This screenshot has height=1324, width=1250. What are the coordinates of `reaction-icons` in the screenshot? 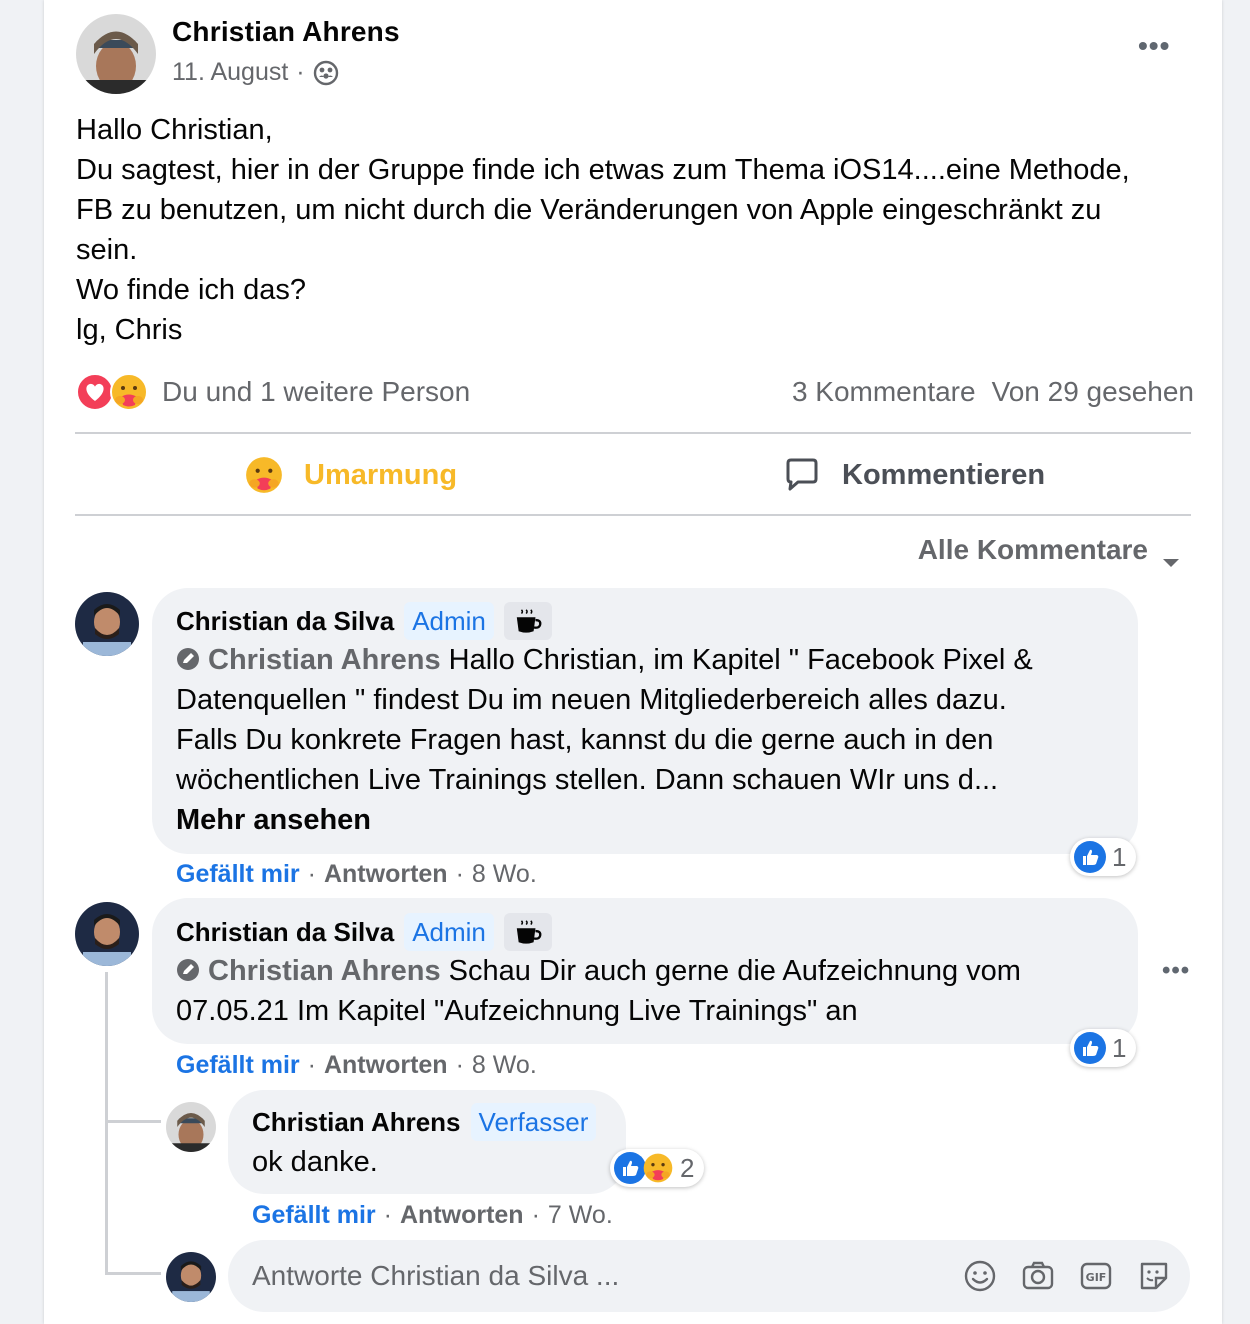 It's located at (112, 392).